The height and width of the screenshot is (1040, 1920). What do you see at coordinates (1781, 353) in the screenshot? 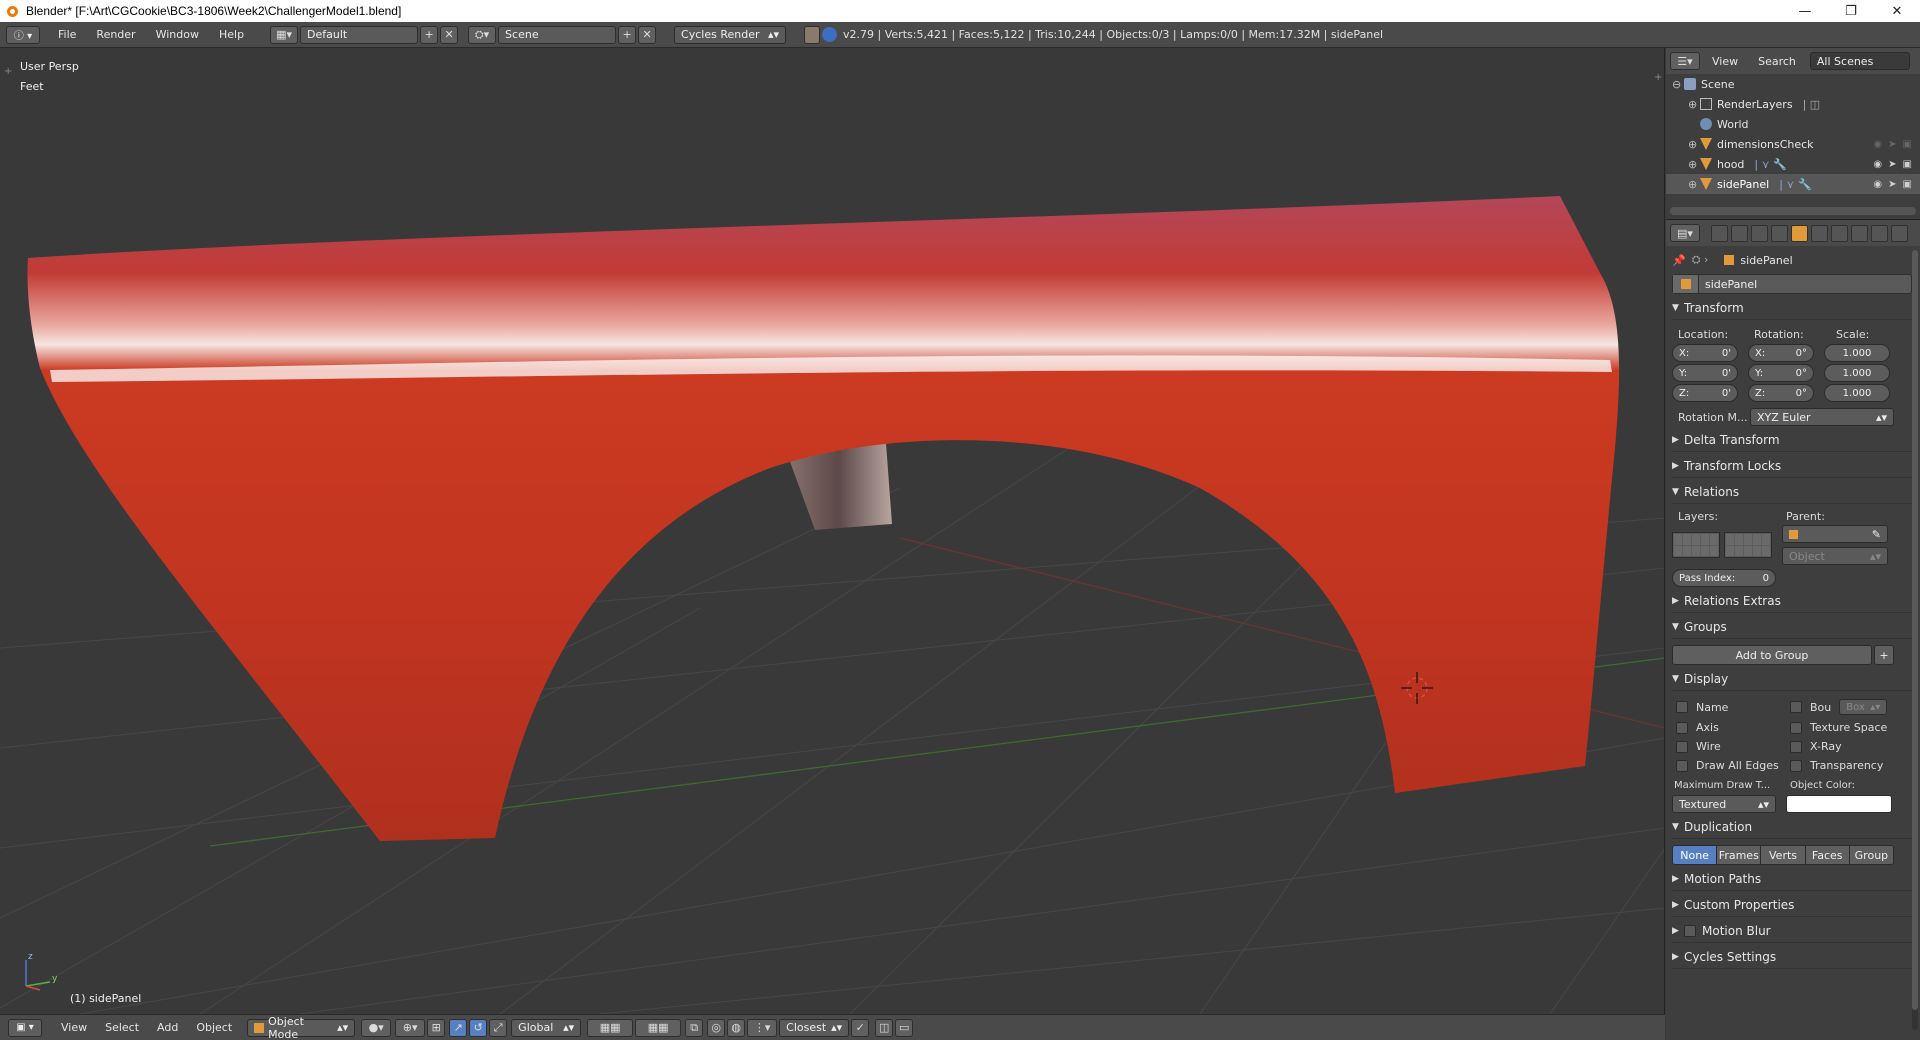
I see `rotation-x-field: X: 0°` at bounding box center [1781, 353].